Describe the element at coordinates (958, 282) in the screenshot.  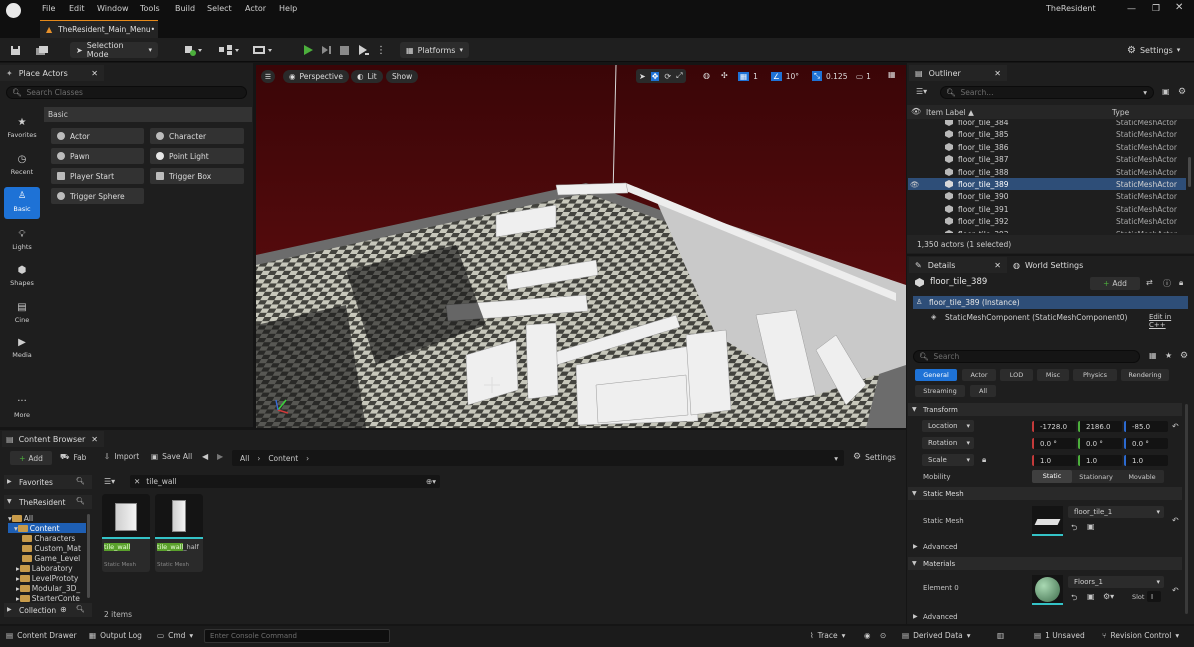
I see `object-name: floor_tile_389` at that location.